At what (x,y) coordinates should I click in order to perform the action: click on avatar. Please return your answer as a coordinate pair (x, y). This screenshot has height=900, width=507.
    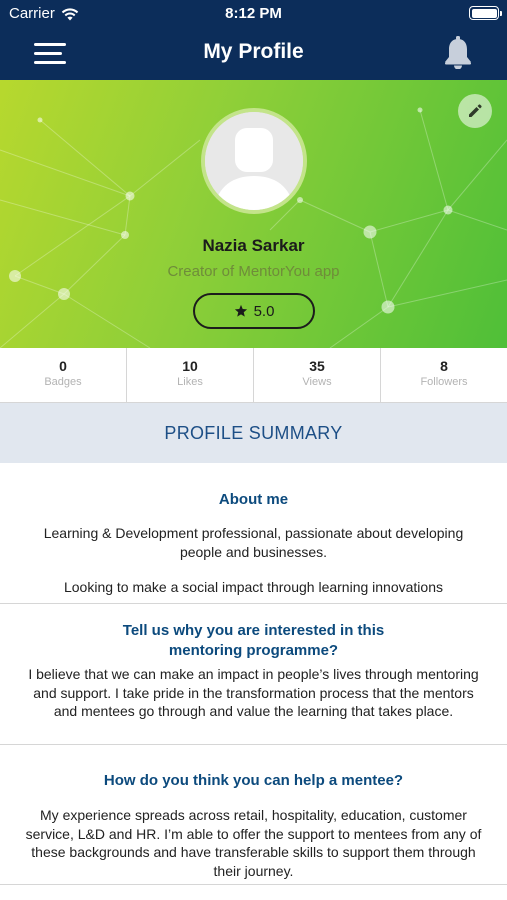
    Looking at the image, I should click on (254, 161).